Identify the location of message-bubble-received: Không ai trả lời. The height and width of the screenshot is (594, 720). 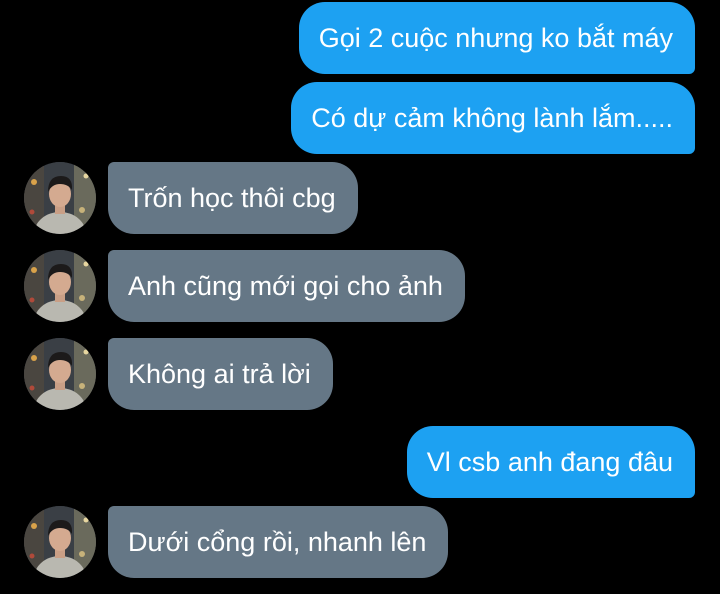
(220, 374).